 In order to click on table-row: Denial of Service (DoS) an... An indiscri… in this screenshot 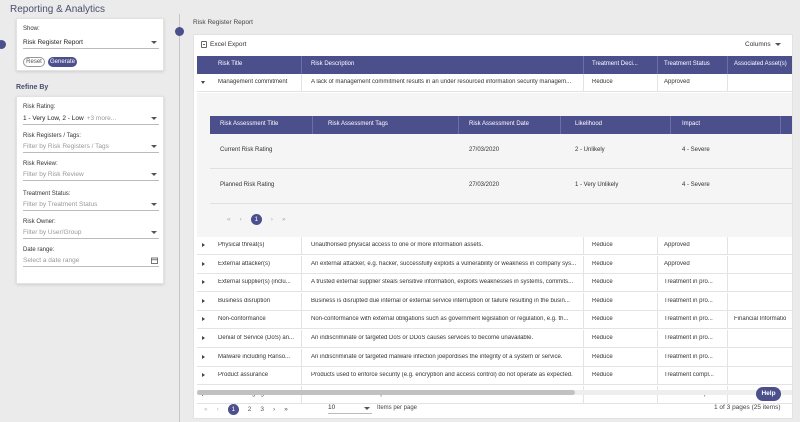, I will do `click(494, 339)`.